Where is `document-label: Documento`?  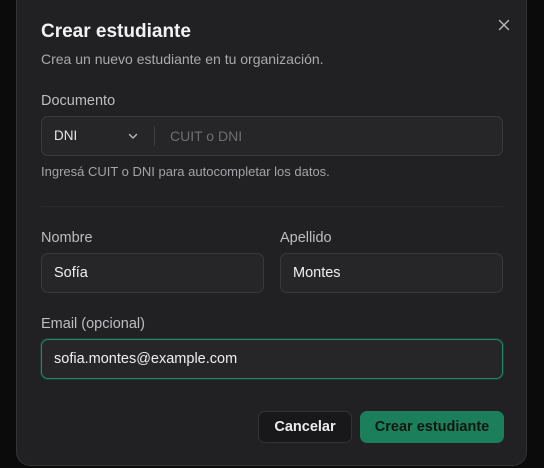
document-label: Documento is located at coordinates (78, 101).